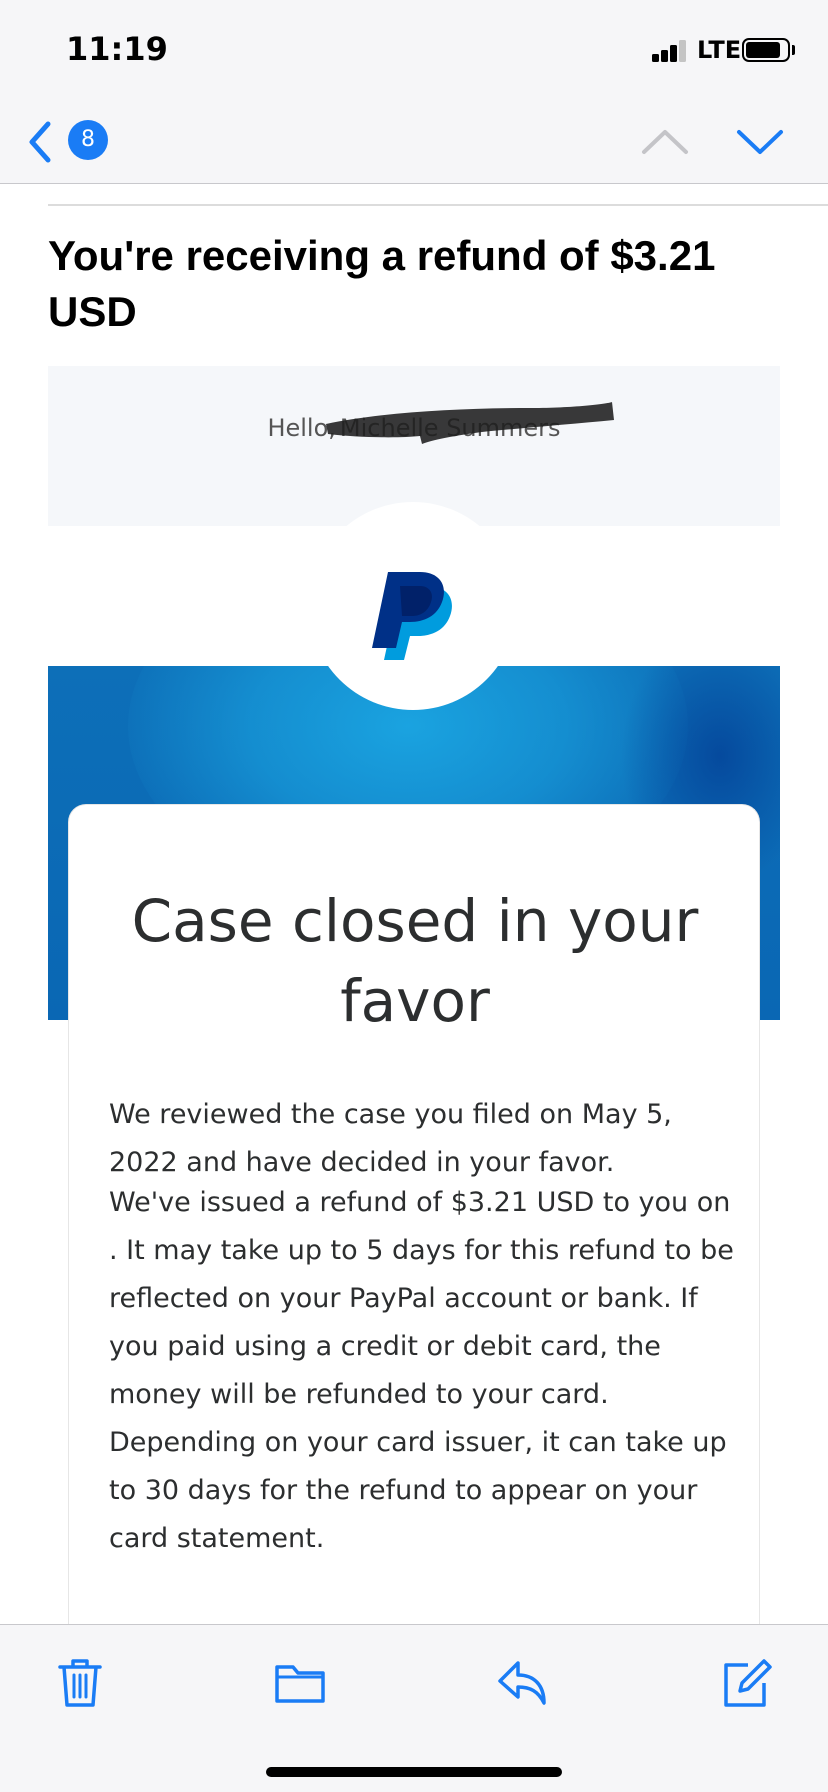 The image size is (828, 1792). I want to click on battery-tip, so click(793, 50).